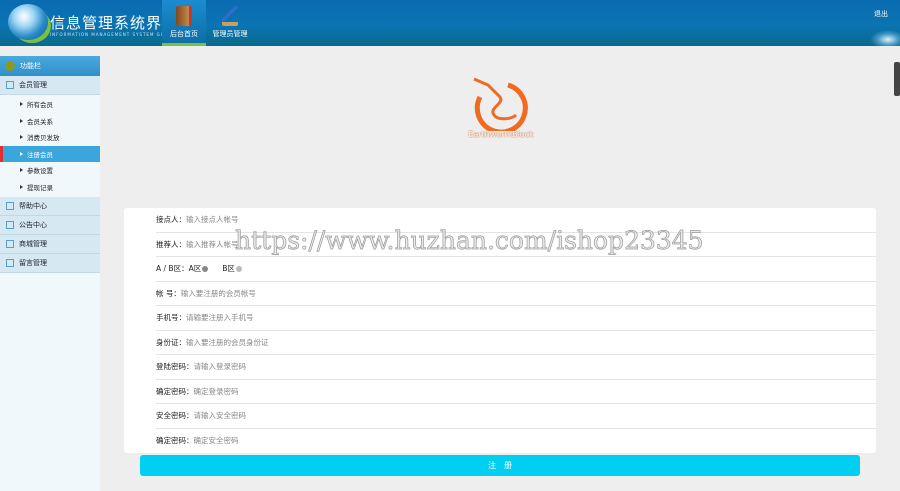 The width and height of the screenshot is (900, 491). What do you see at coordinates (227, 342) in the screenshot?
I see `id-card-input: 输入要注册的会员身份证` at bounding box center [227, 342].